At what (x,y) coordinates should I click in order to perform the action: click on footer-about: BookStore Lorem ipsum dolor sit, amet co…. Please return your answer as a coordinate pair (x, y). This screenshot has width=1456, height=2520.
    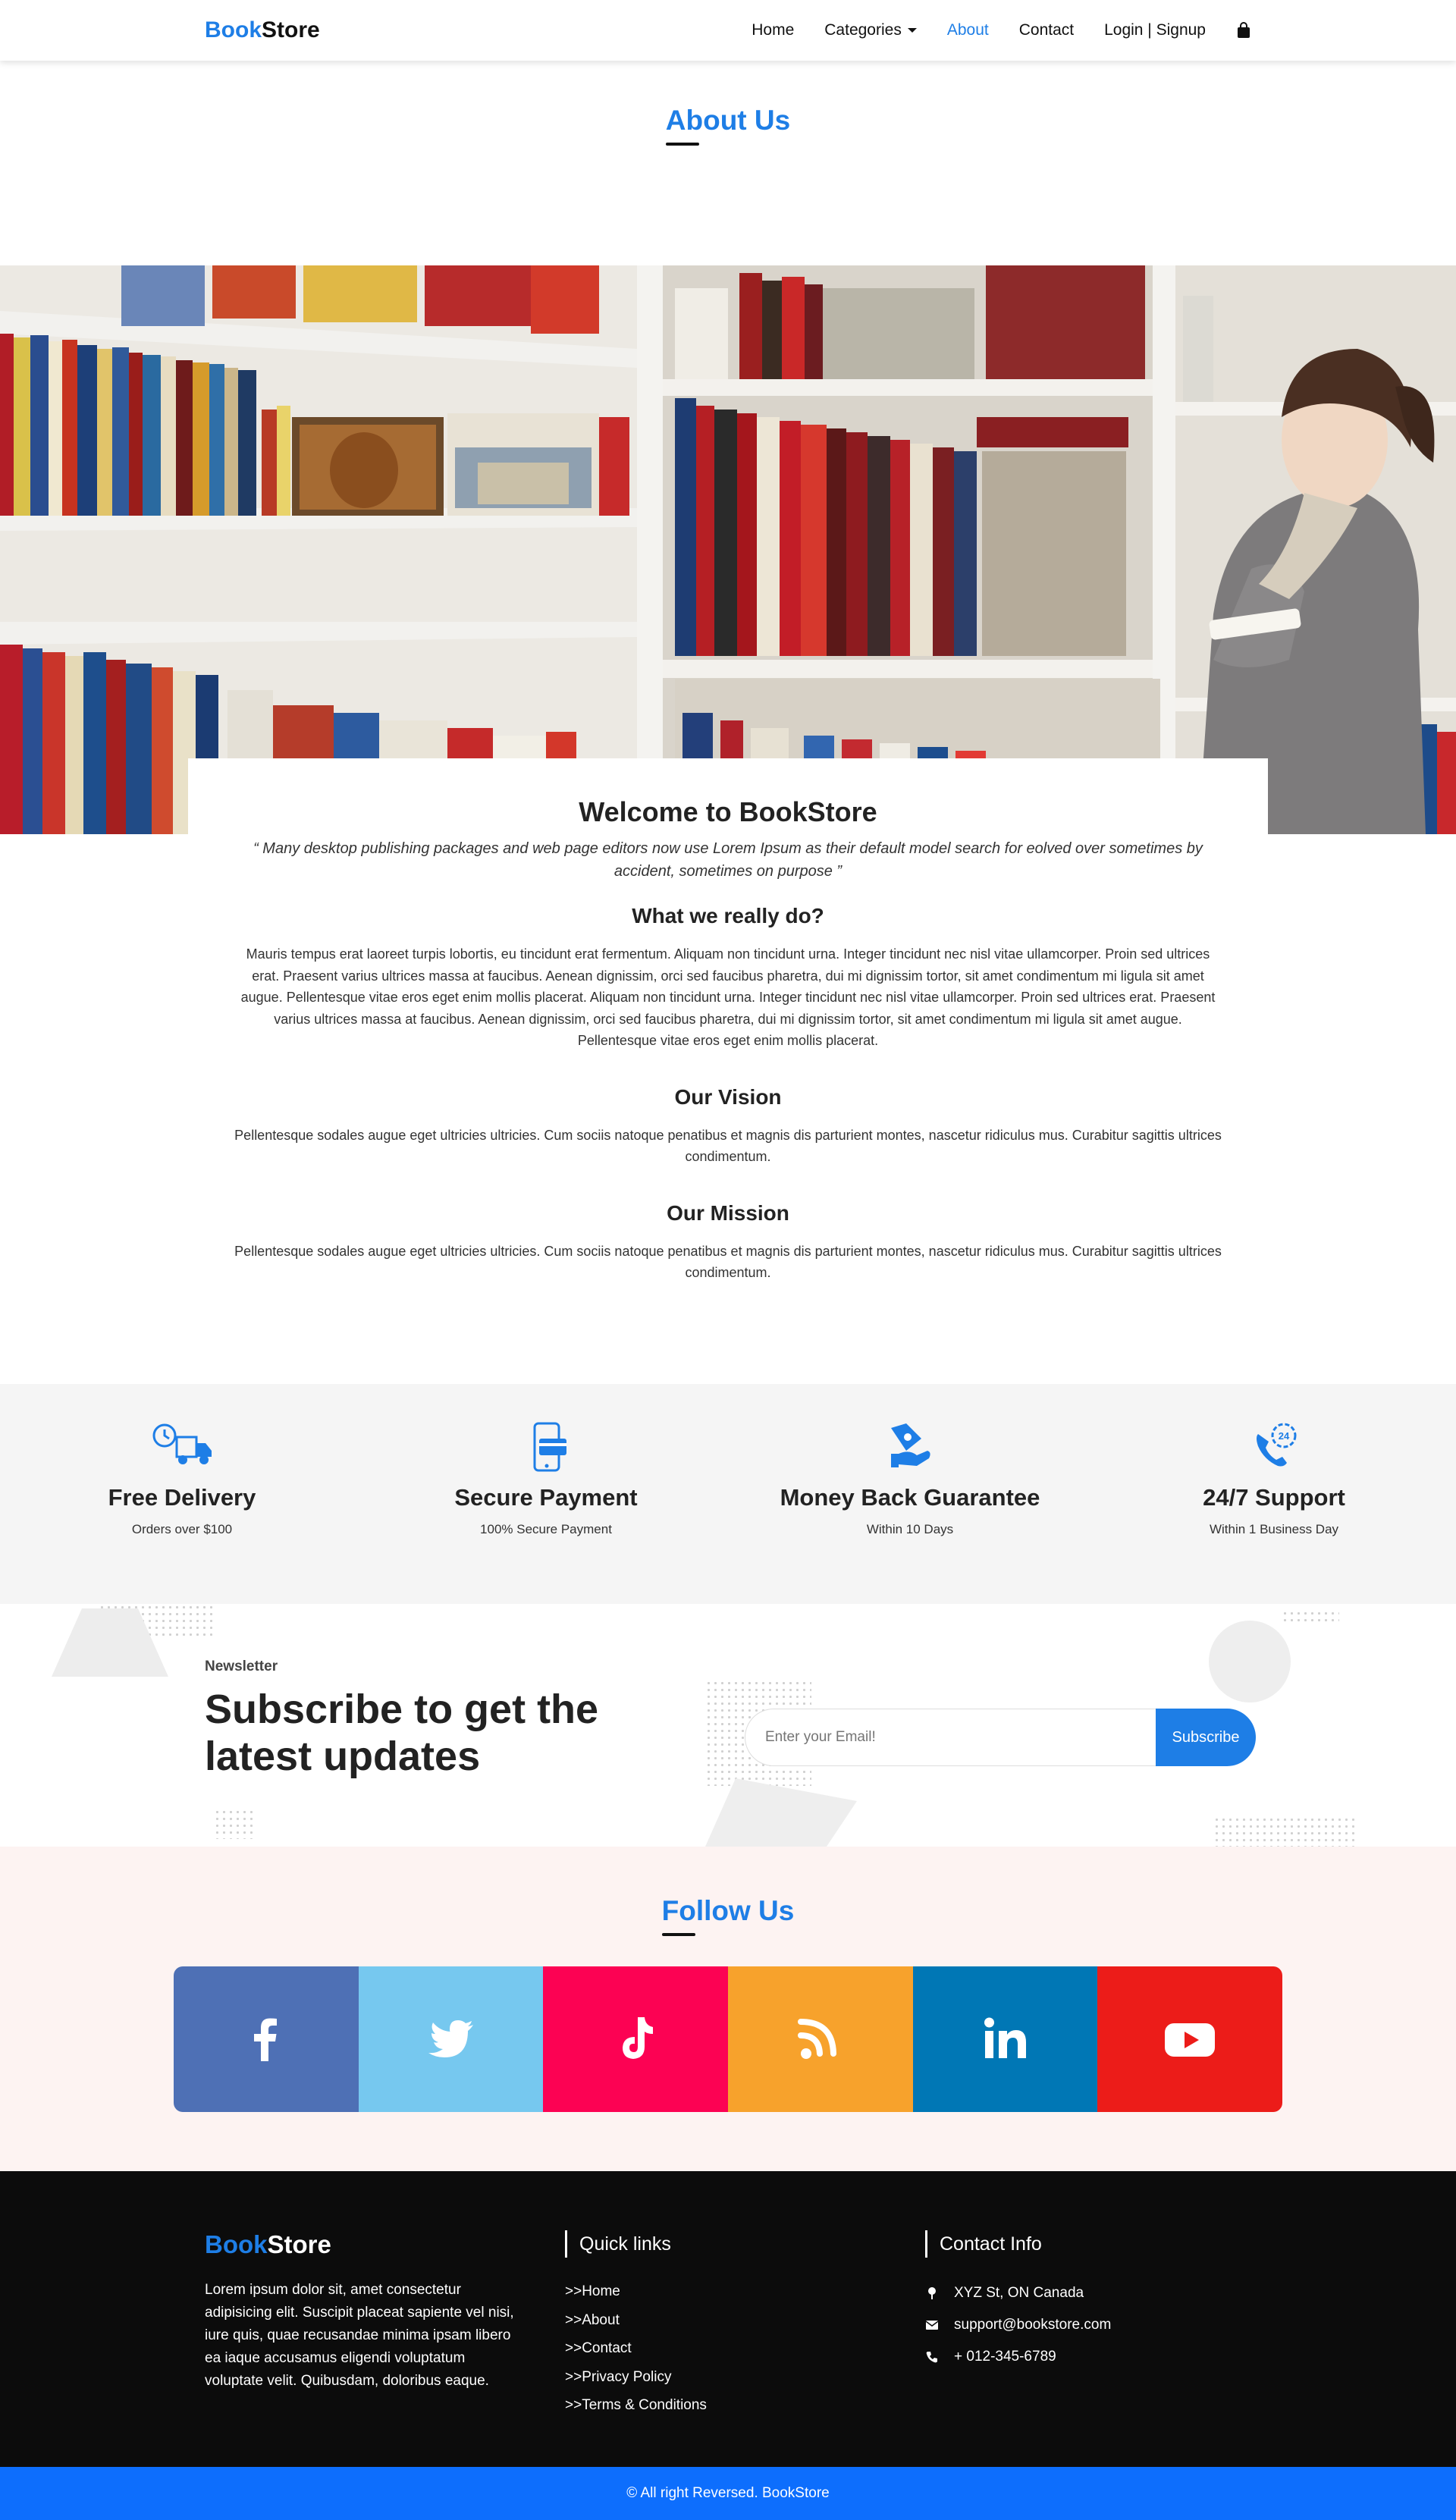
    Looking at the image, I should click on (385, 2325).